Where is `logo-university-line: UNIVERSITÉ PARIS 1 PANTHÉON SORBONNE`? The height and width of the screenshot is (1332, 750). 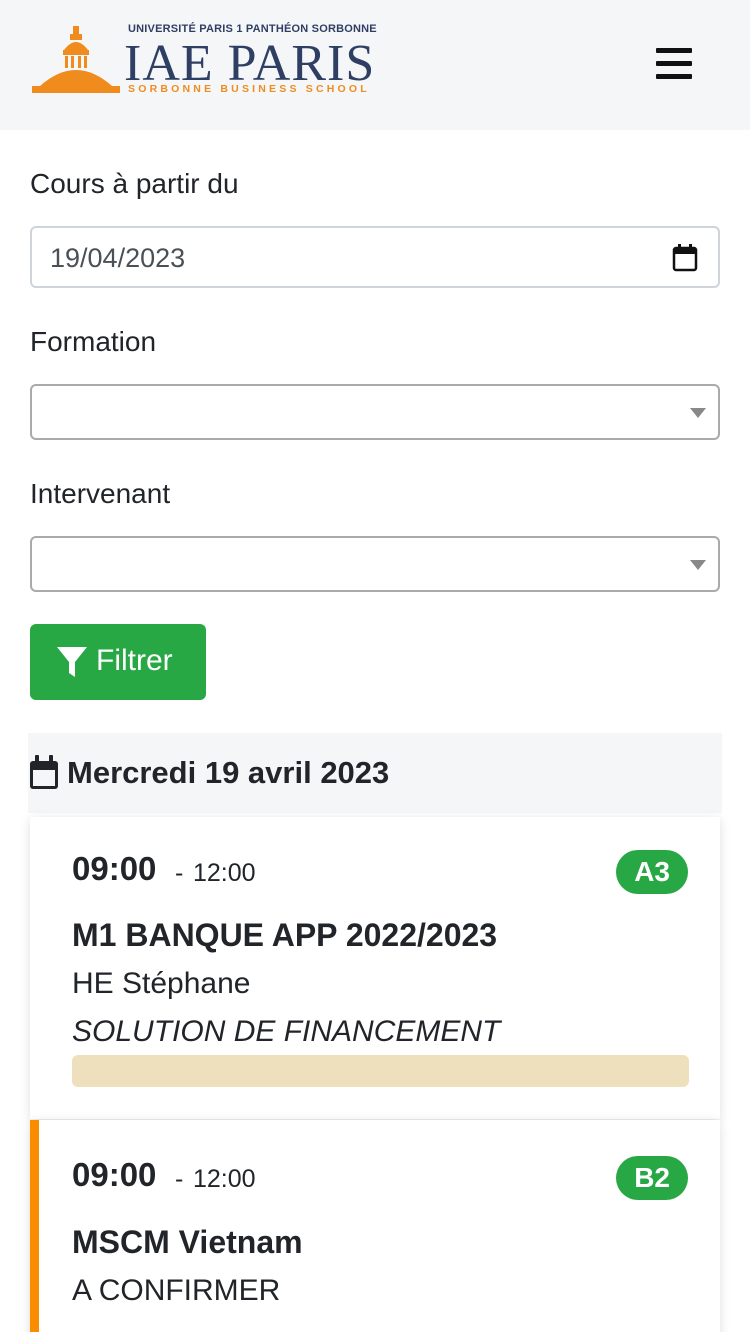
logo-university-line: UNIVERSITÉ PARIS 1 PANTHÉON SORBONNE is located at coordinates (252, 29).